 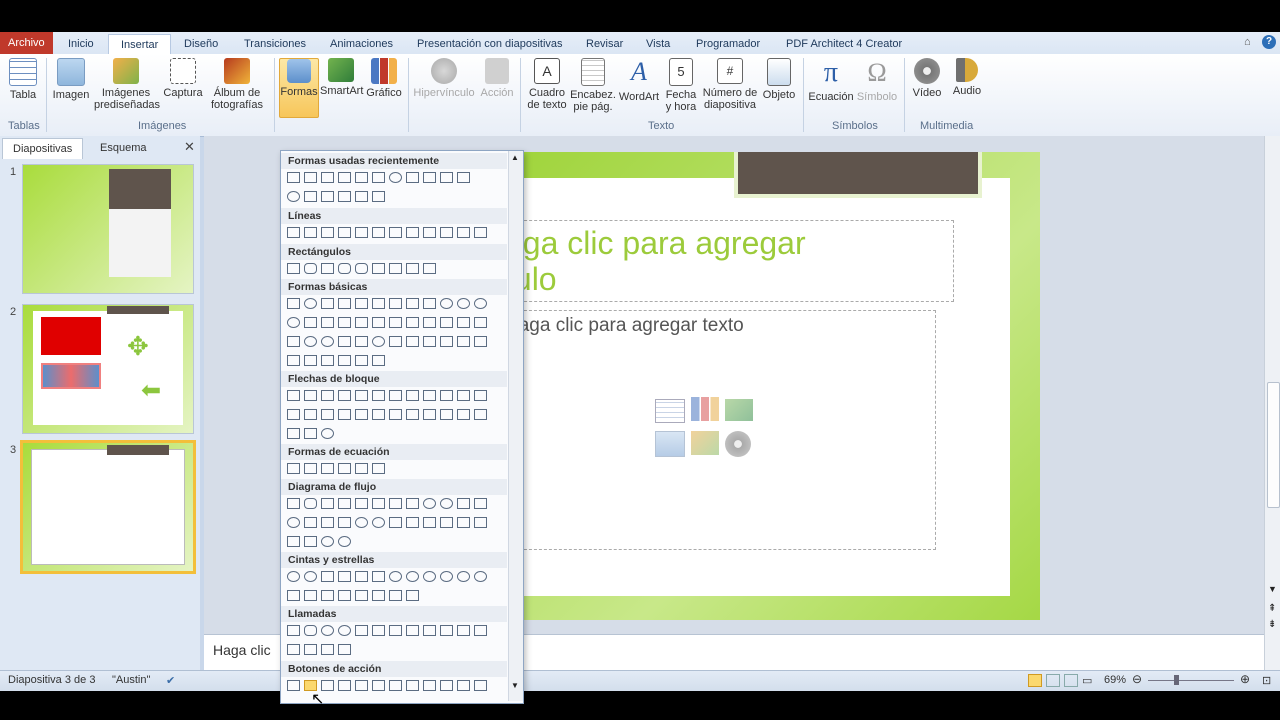 What do you see at coordinates (490, 44) in the screenshot?
I see `tab-presentacion: Presentación con diapositivas` at bounding box center [490, 44].